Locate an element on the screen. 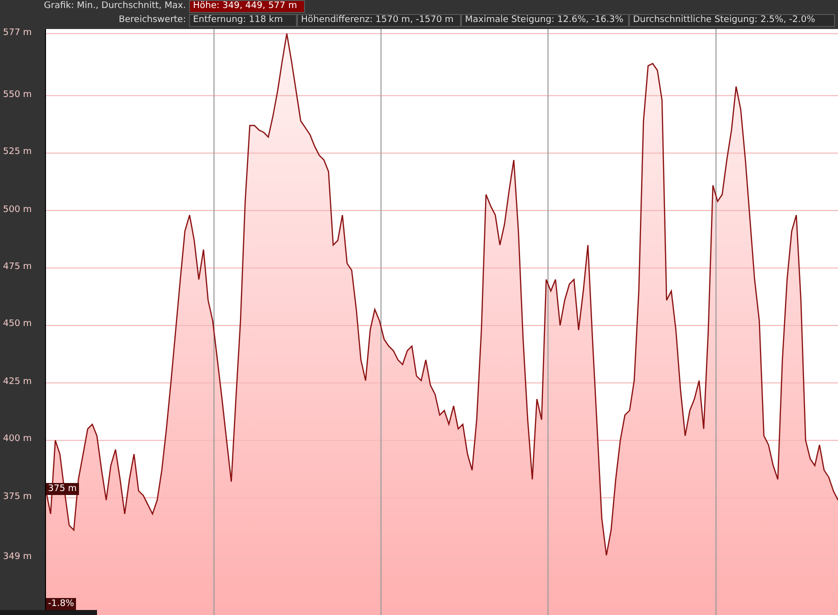  range-value: Entfernung: 118 km is located at coordinates (243, 20).